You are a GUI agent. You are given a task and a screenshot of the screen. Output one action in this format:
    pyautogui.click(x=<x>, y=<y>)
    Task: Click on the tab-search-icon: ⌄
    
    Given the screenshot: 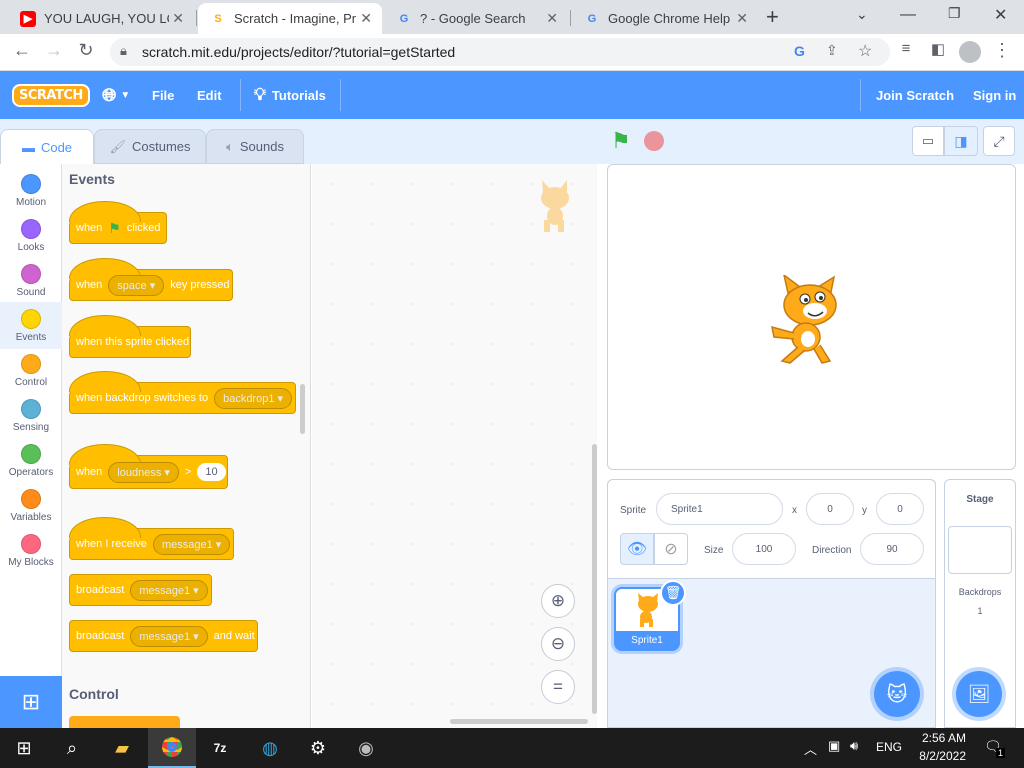 What is the action you would take?
    pyautogui.click(x=862, y=14)
    